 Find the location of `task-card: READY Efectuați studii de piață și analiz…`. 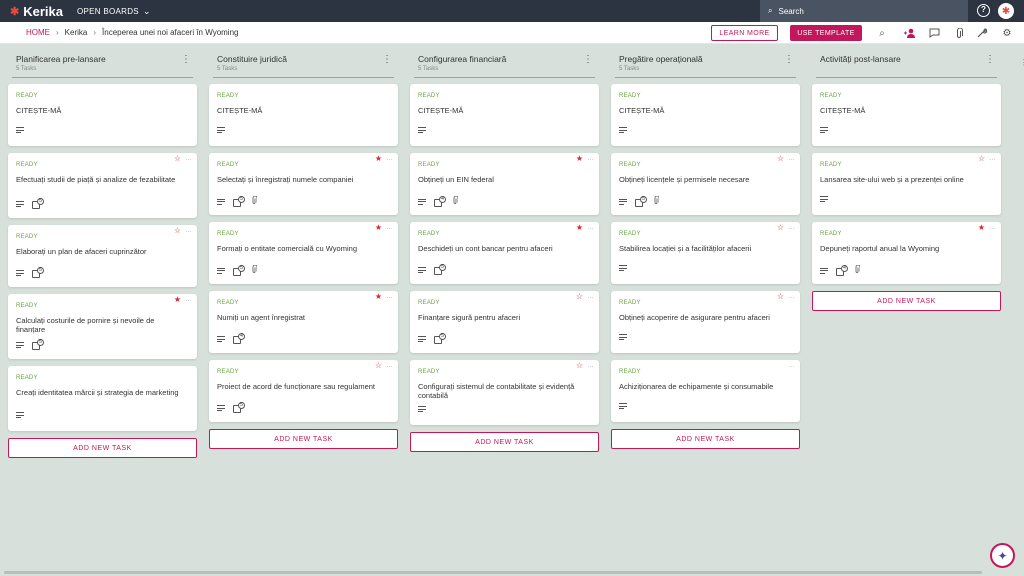

task-card: READY Efectuați studii de piață și analiz… is located at coordinates (102, 185).